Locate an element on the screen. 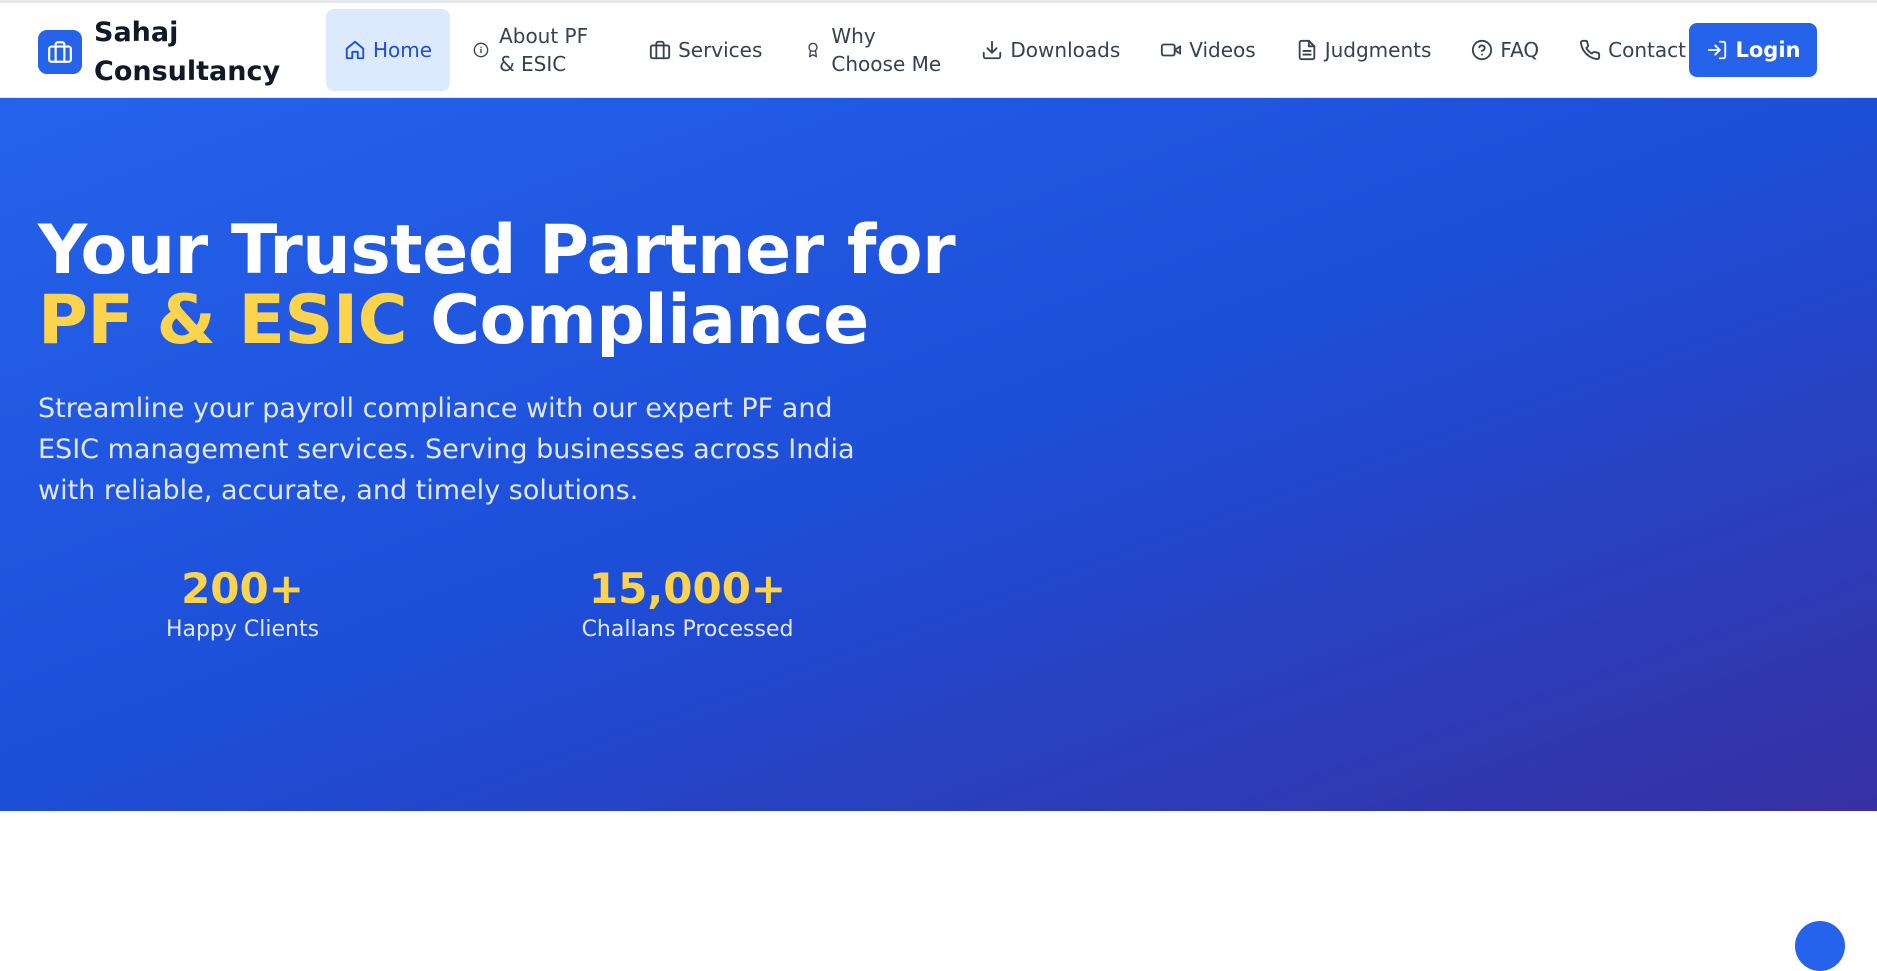 This screenshot has height=971, width=1877. hero-title-line1: Your Trusted Partner for is located at coordinates (497, 250).